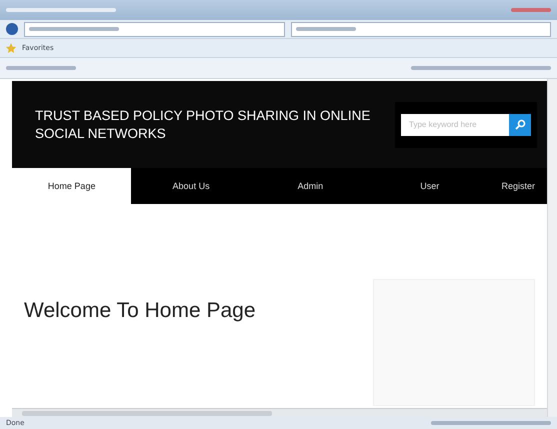  I want to click on search-icon, so click(520, 124).